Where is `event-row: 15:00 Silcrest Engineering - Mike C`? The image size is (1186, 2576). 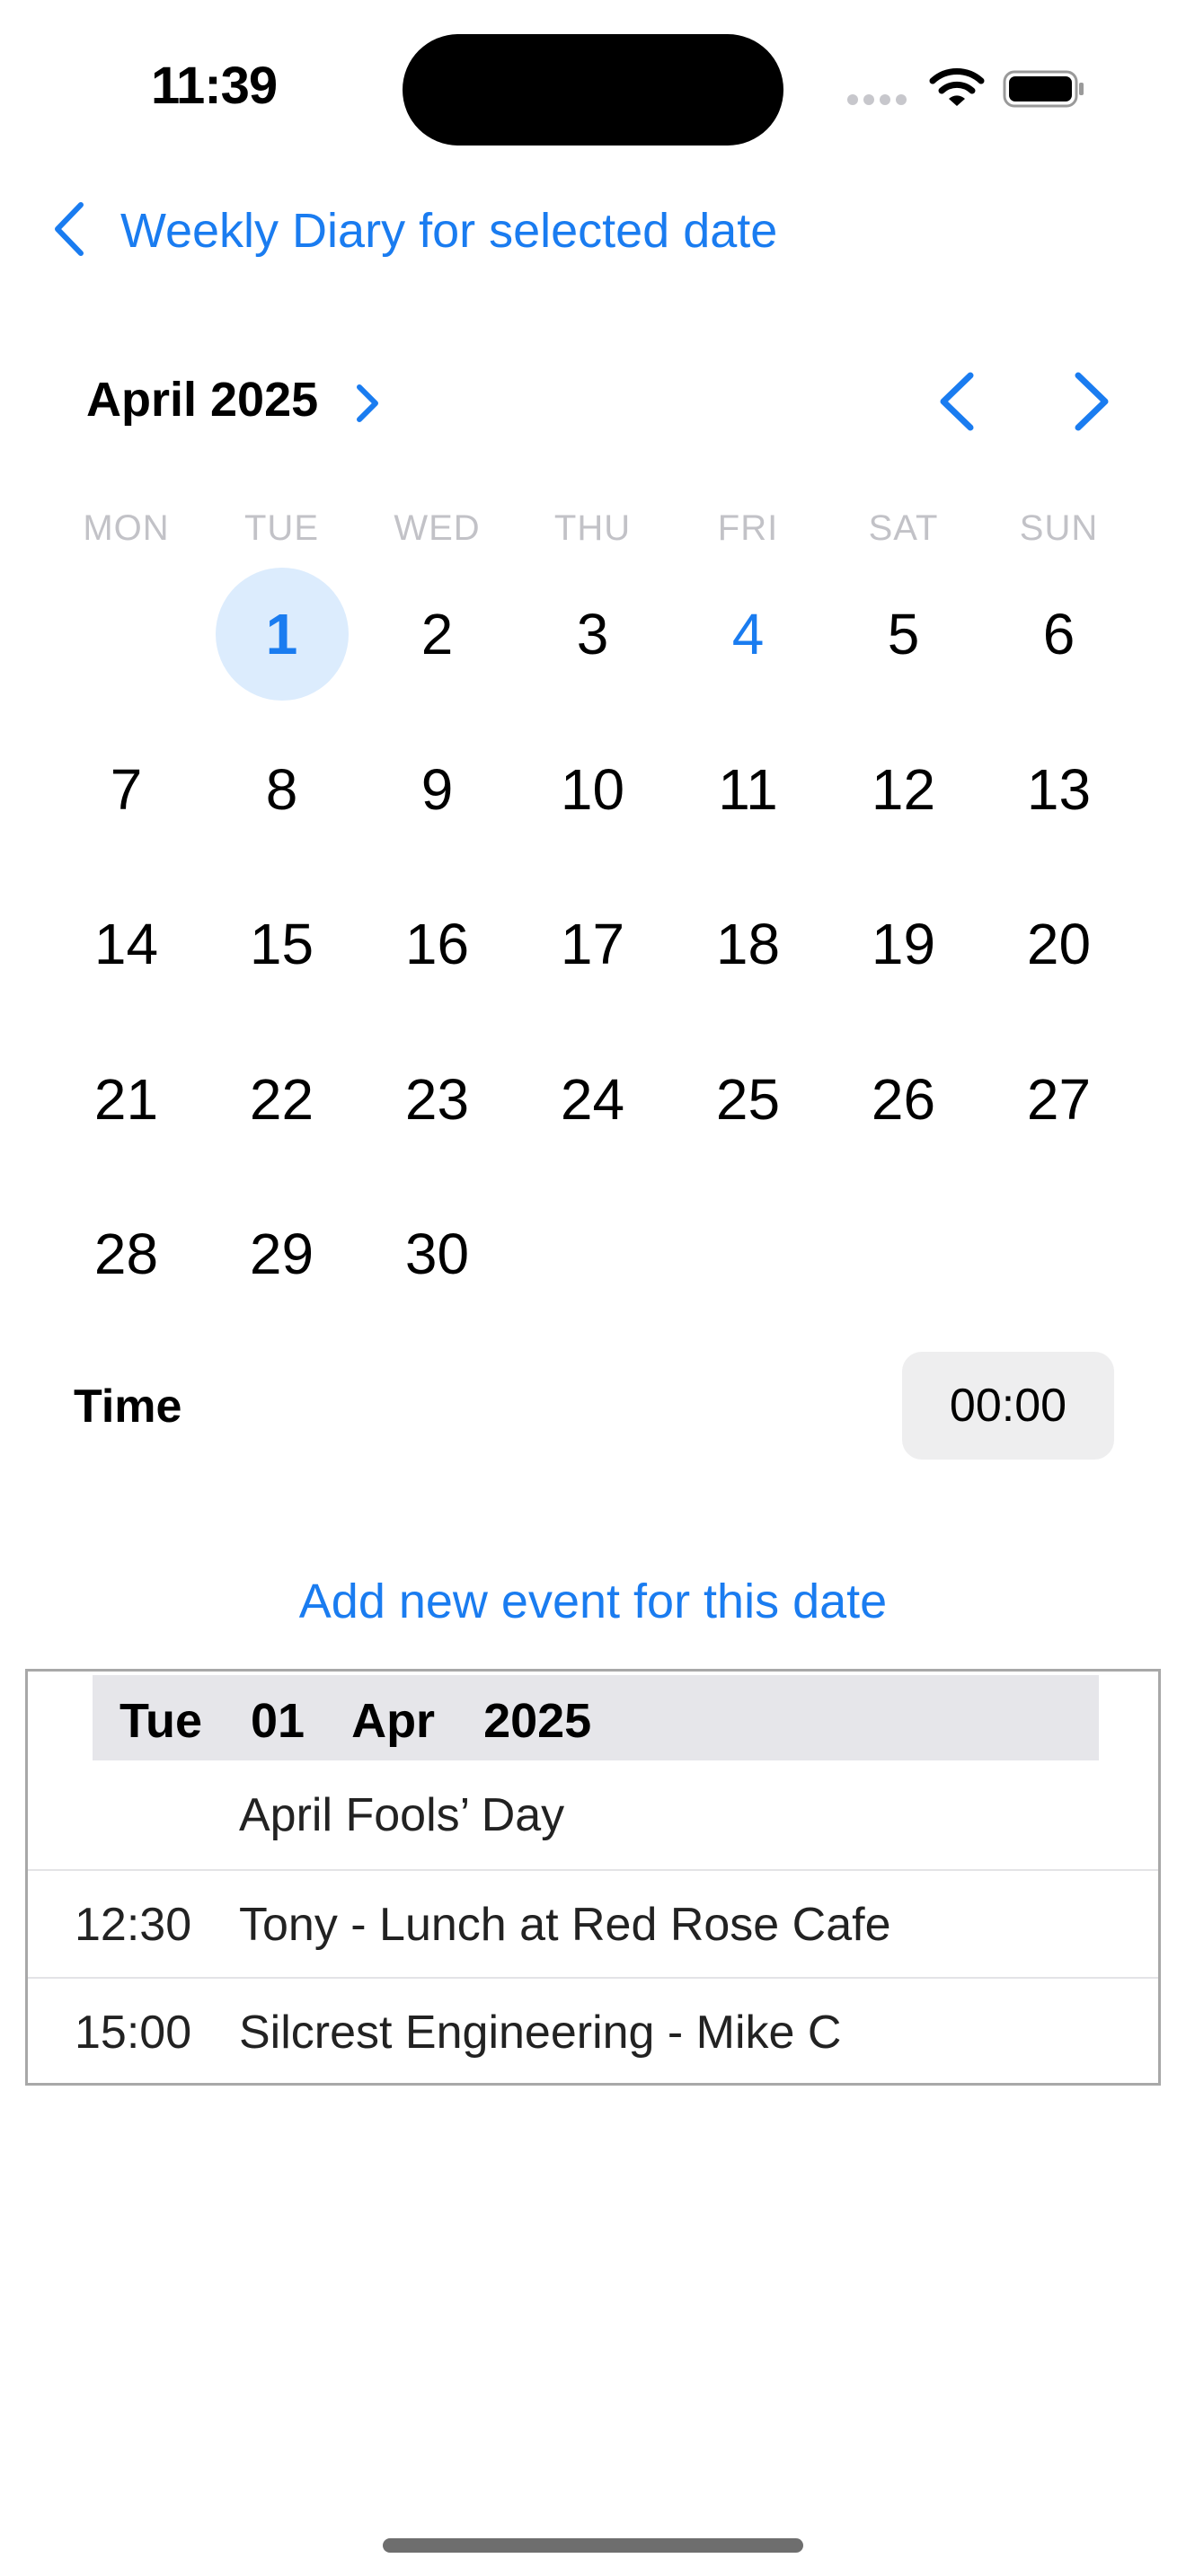 event-row: 15:00 Silcrest Engineering - Mike C is located at coordinates (593, 2031).